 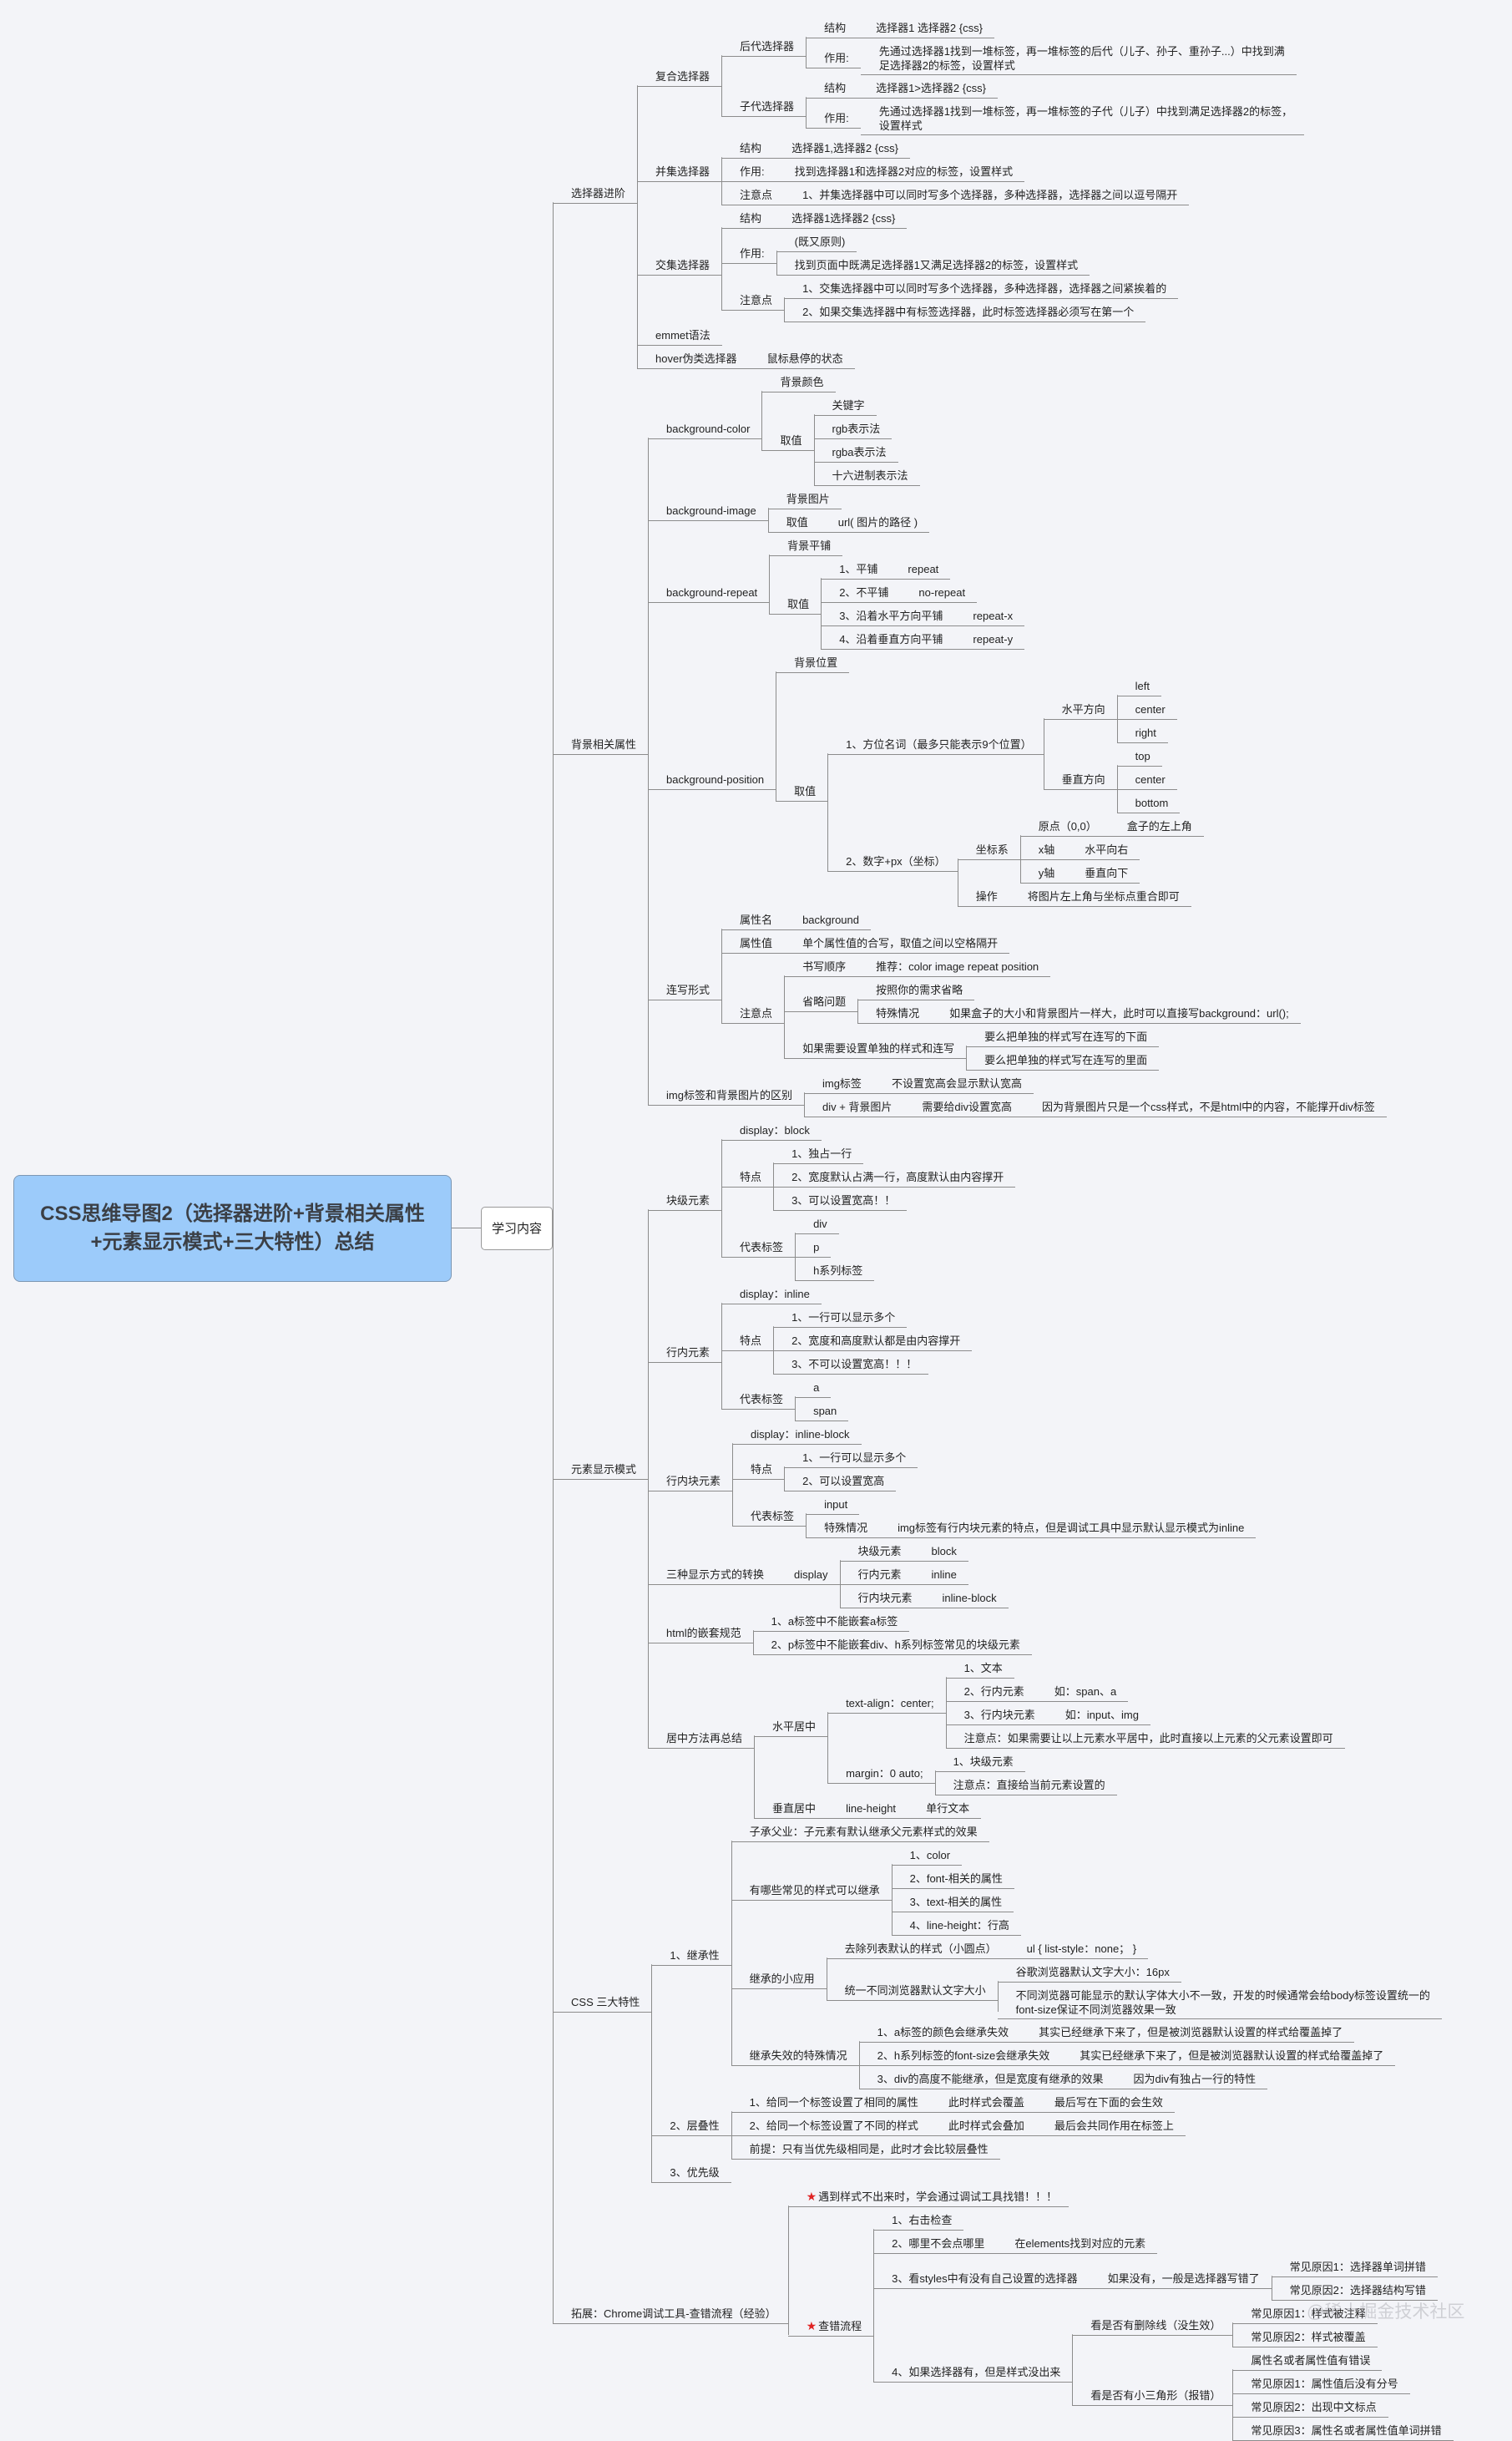 I want to click on topic-text: 作用:, so click(x=837, y=58).